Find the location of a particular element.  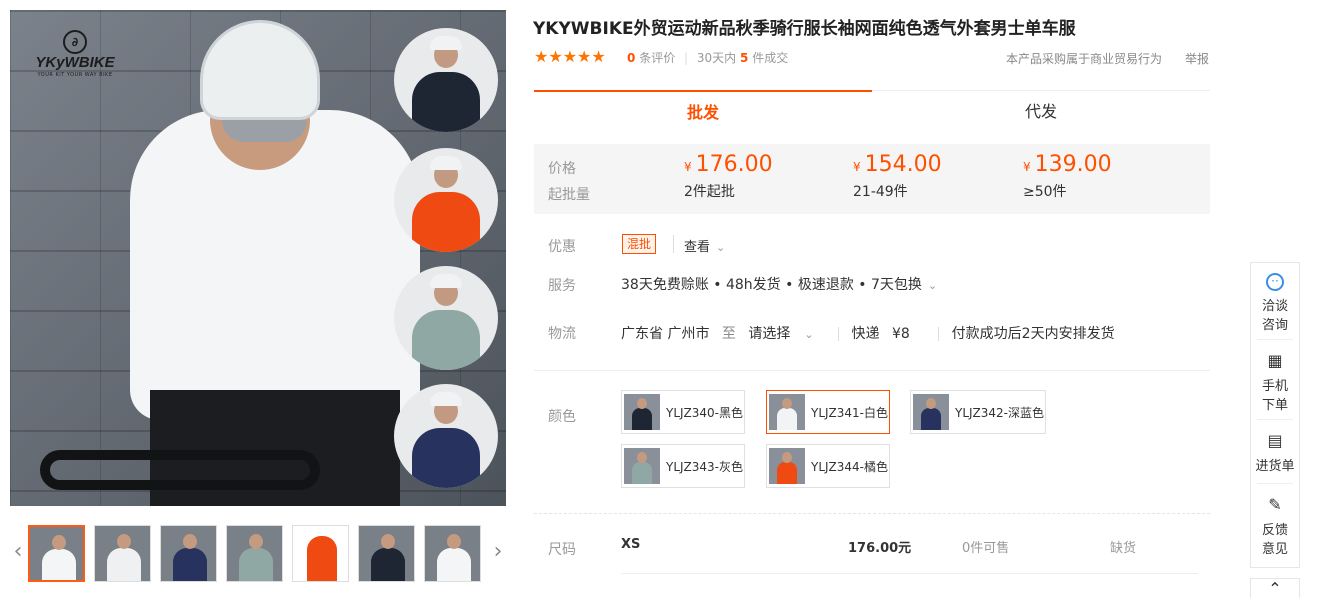

review-label: 条评价 is located at coordinates (657, 58).